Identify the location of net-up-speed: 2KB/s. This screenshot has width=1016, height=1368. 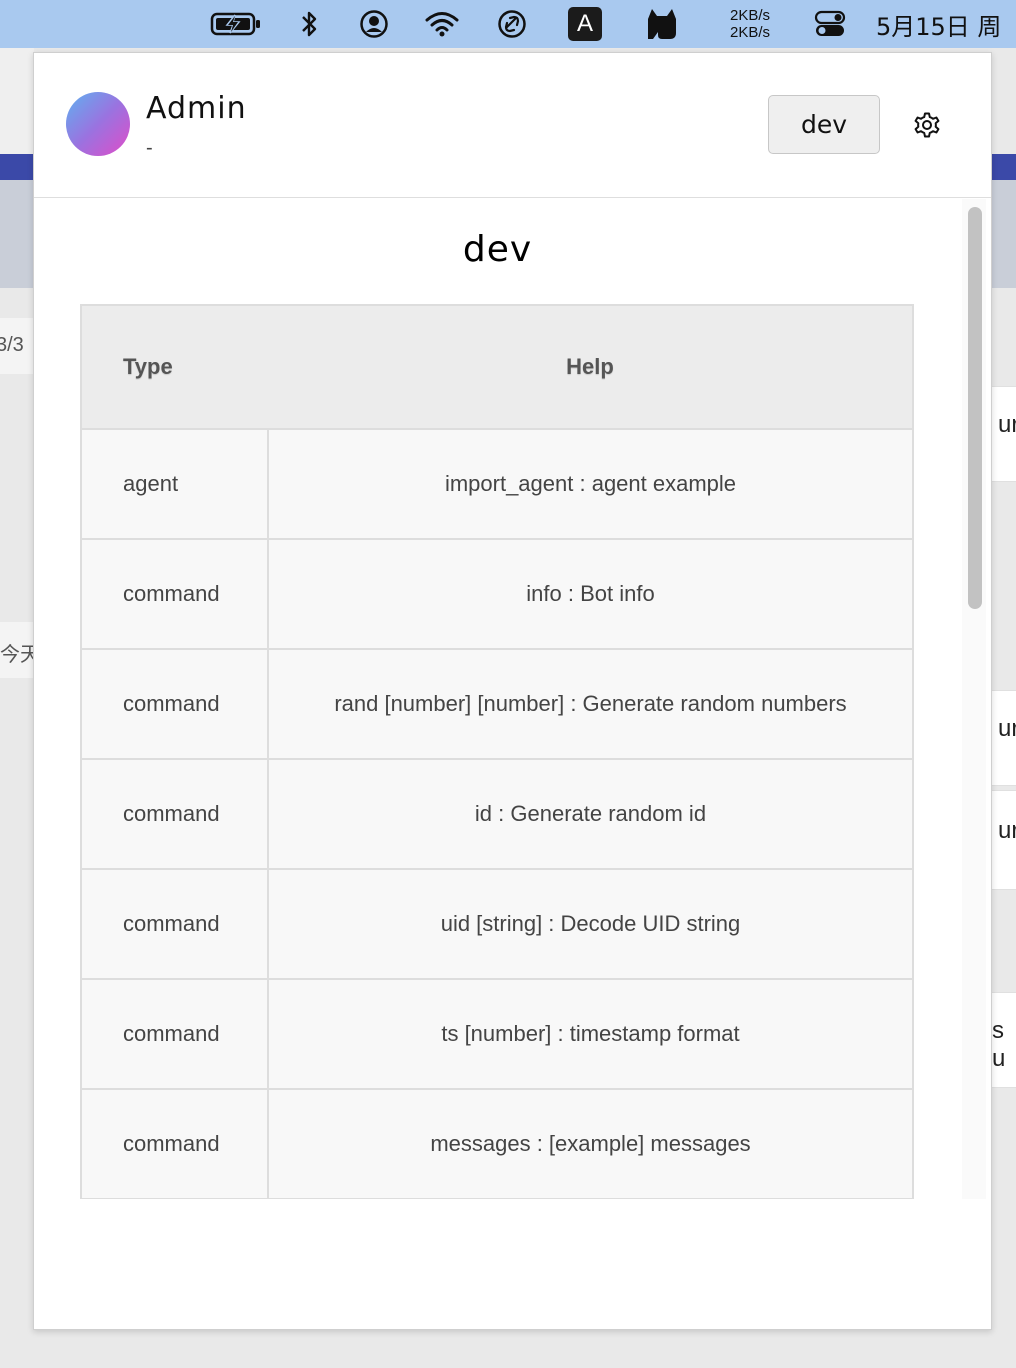
(750, 15).